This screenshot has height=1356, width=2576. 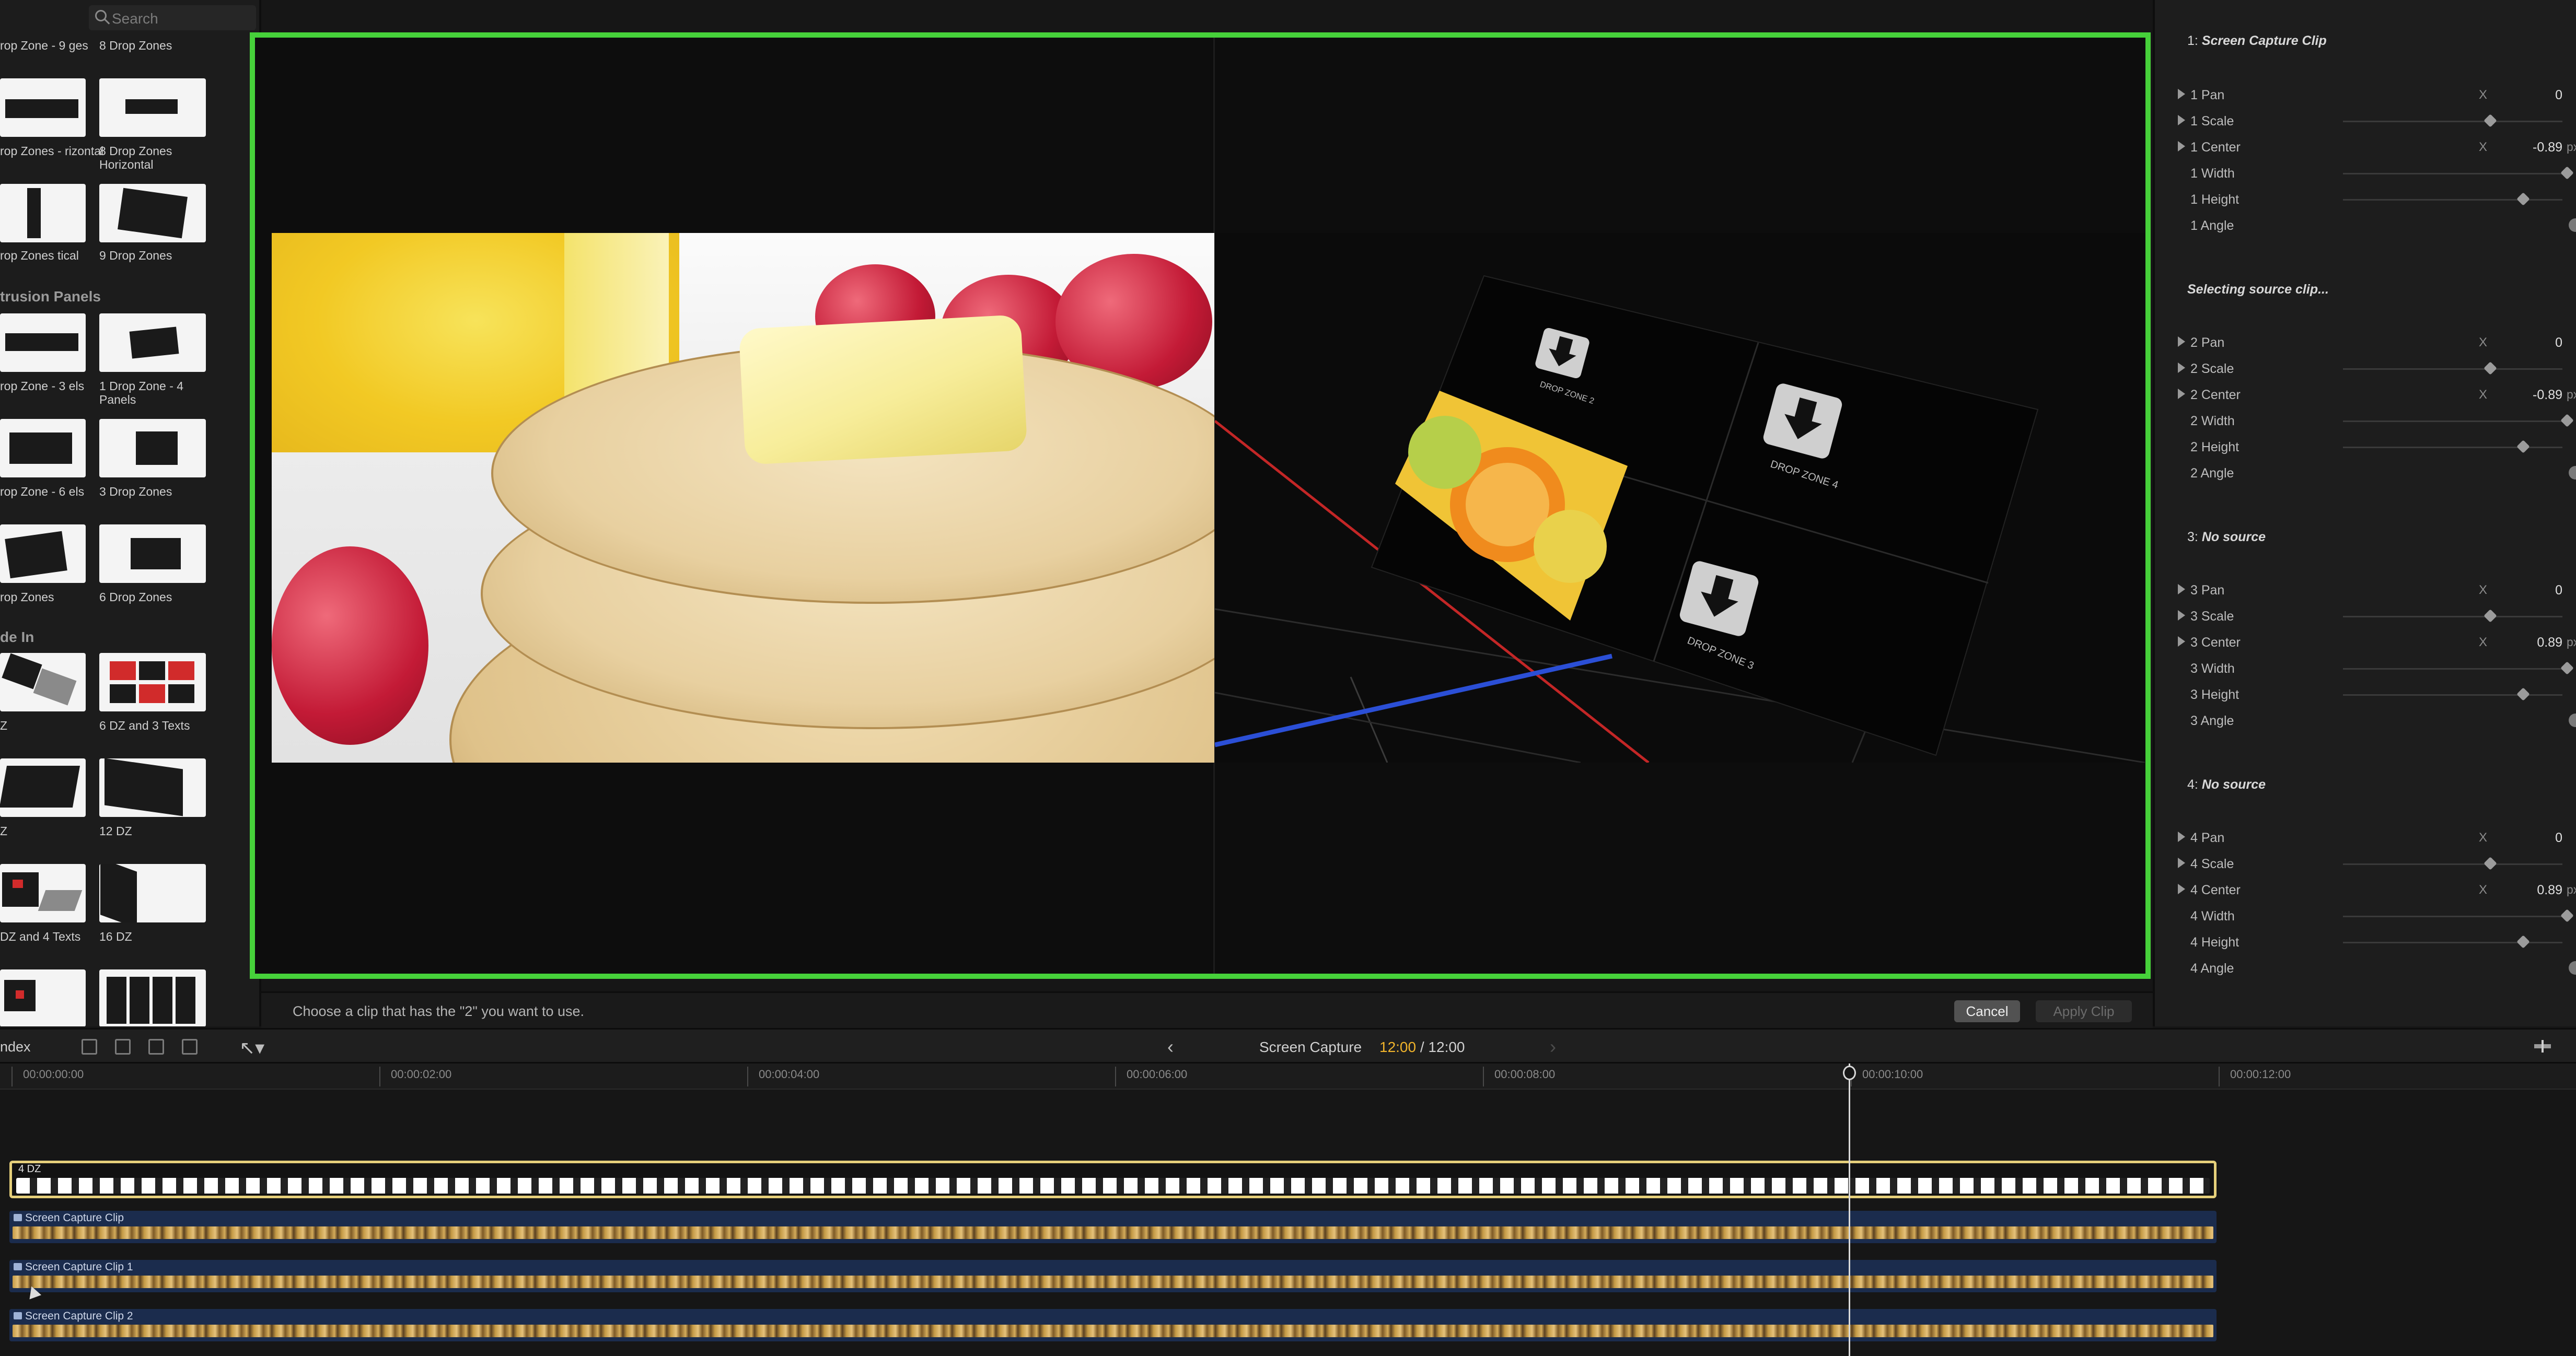 I want to click on param-row: 1 Scale, so click(x=2365, y=122).